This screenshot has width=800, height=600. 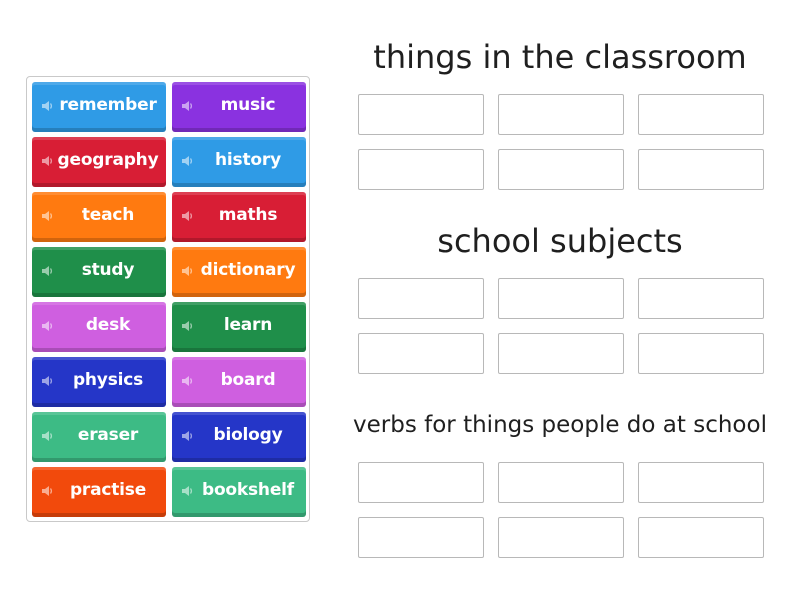 What do you see at coordinates (108, 490) in the screenshot?
I see `tile-label: practise` at bounding box center [108, 490].